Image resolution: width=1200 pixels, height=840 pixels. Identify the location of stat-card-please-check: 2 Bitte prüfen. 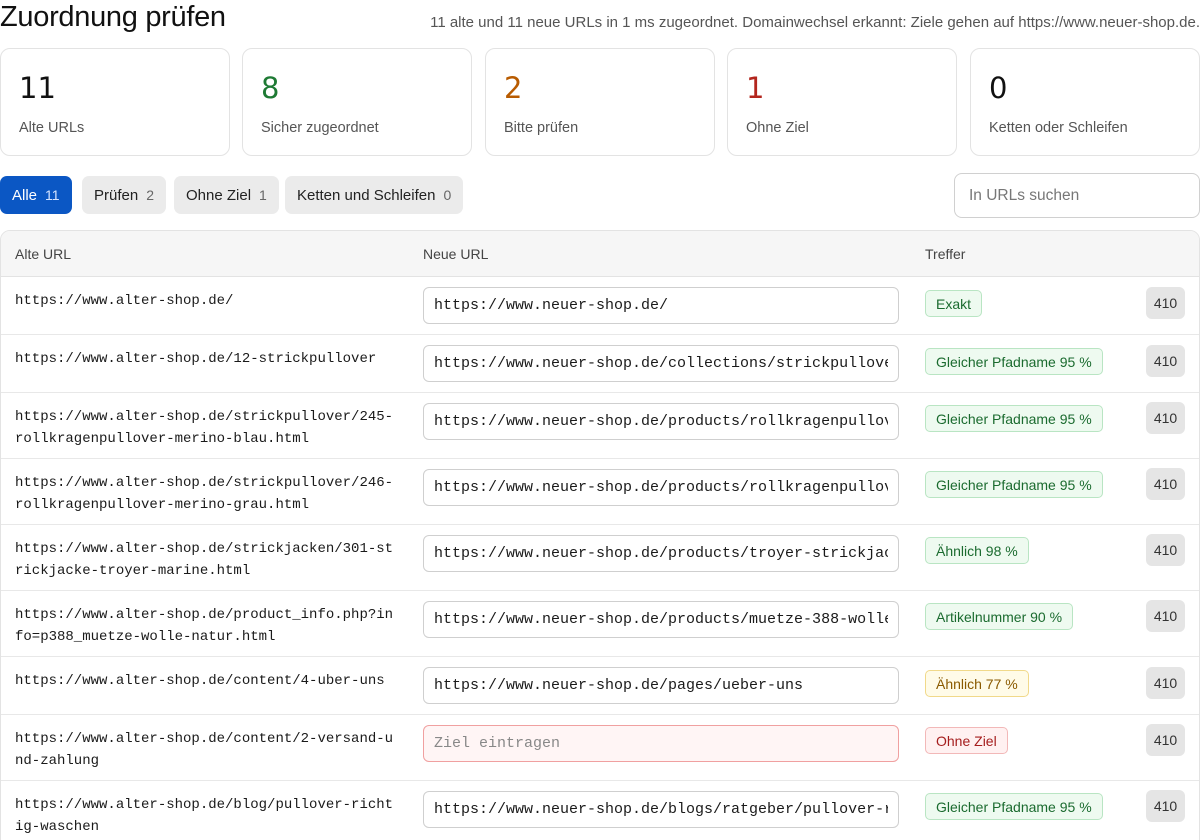
(600, 102).